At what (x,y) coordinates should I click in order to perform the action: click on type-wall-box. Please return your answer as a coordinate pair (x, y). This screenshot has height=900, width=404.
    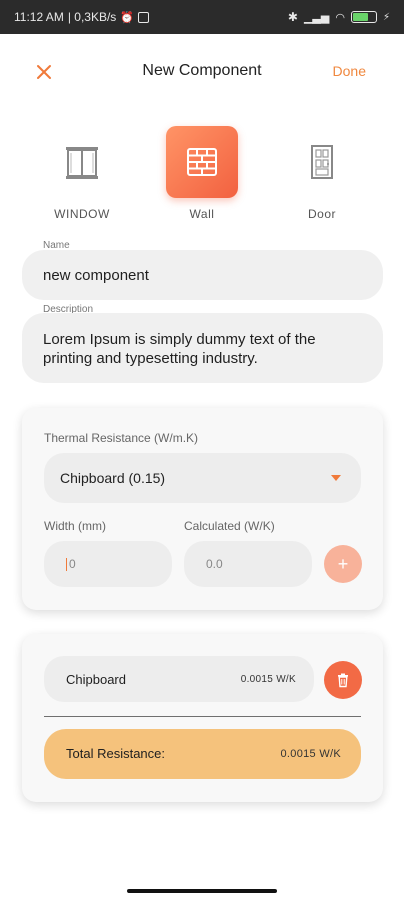
    Looking at the image, I should click on (202, 162).